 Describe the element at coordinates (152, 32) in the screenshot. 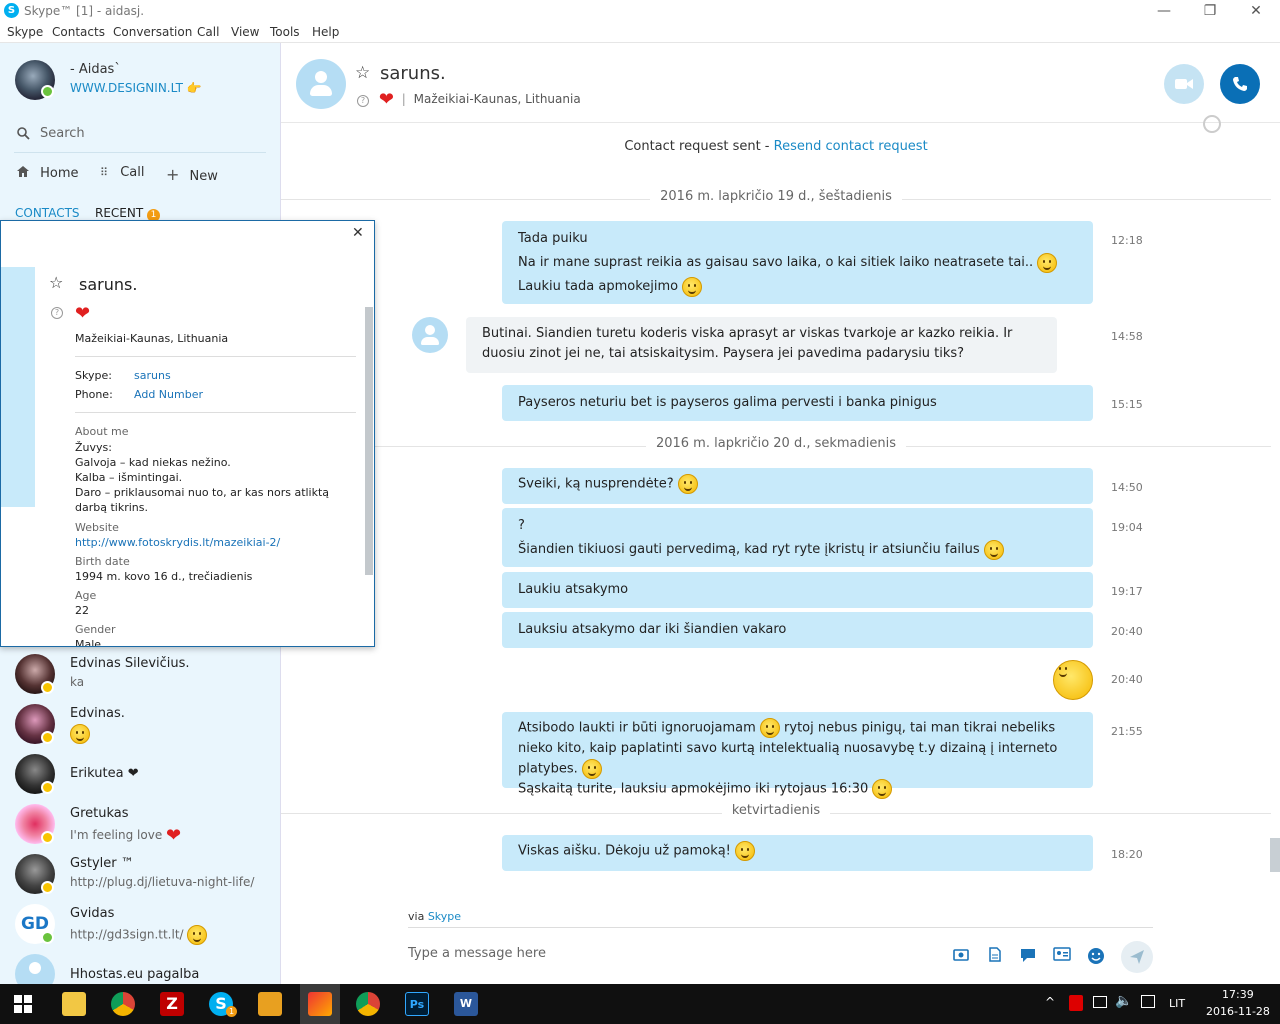

I see `menu-conversation: Conversation` at that location.